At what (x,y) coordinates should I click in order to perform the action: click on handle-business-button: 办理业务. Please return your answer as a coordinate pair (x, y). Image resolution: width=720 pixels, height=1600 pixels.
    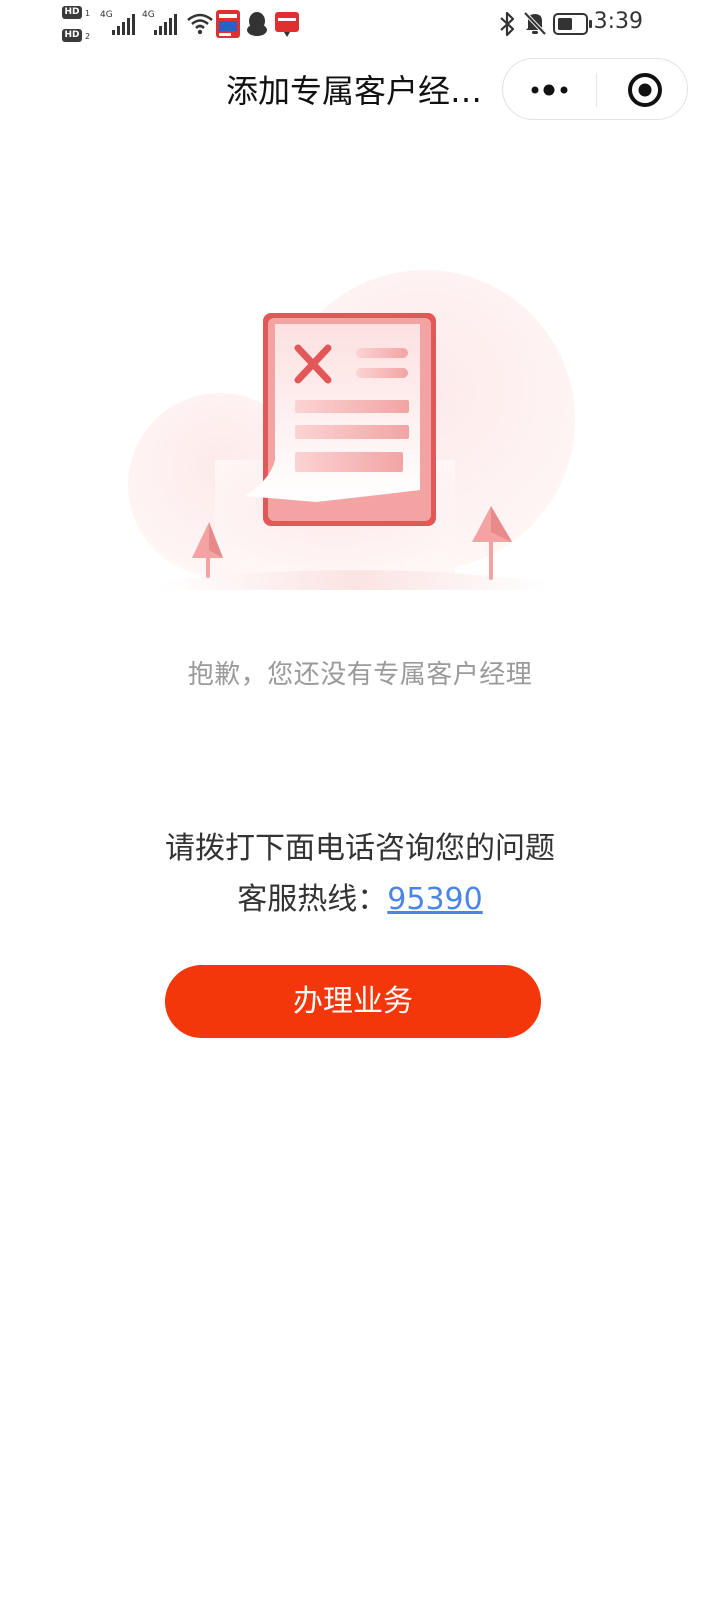
    Looking at the image, I should click on (353, 1001).